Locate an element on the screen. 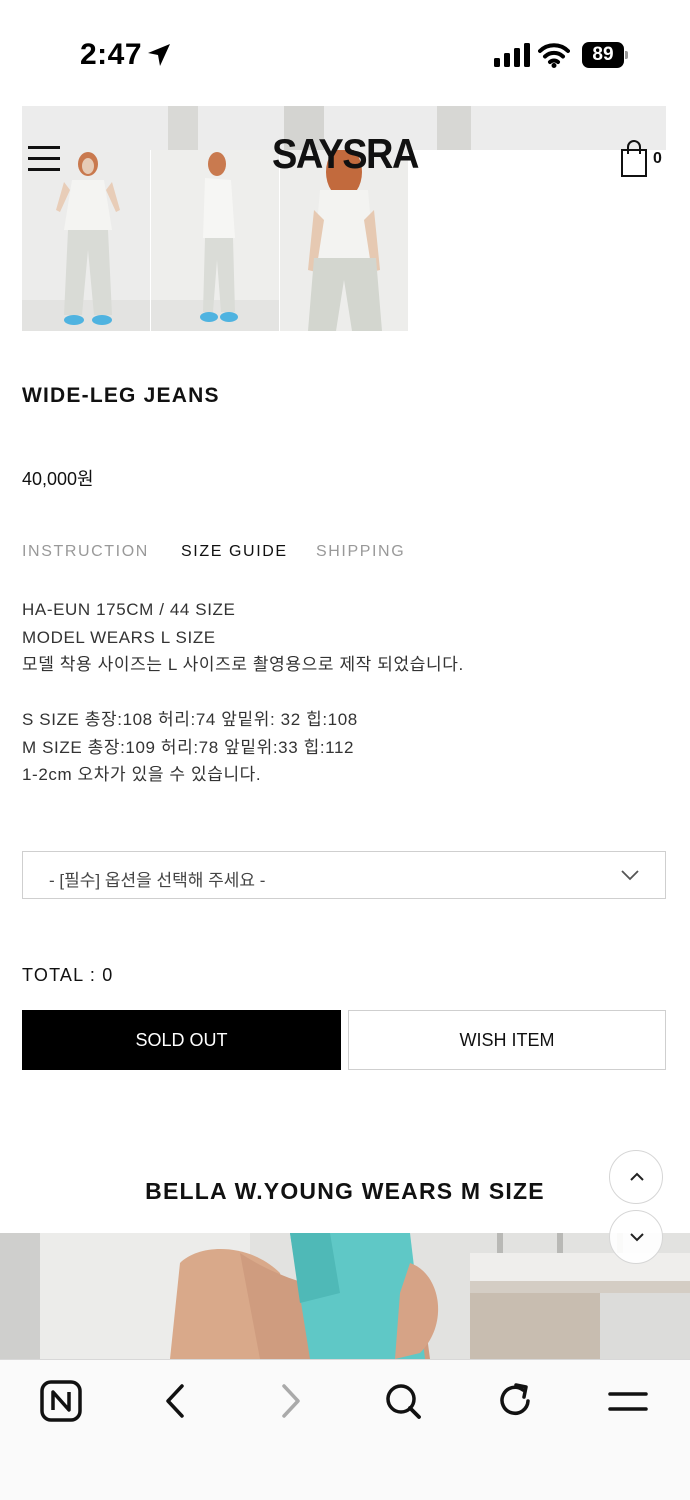  site-header: SAYSRA 0 is located at coordinates (345, 156).